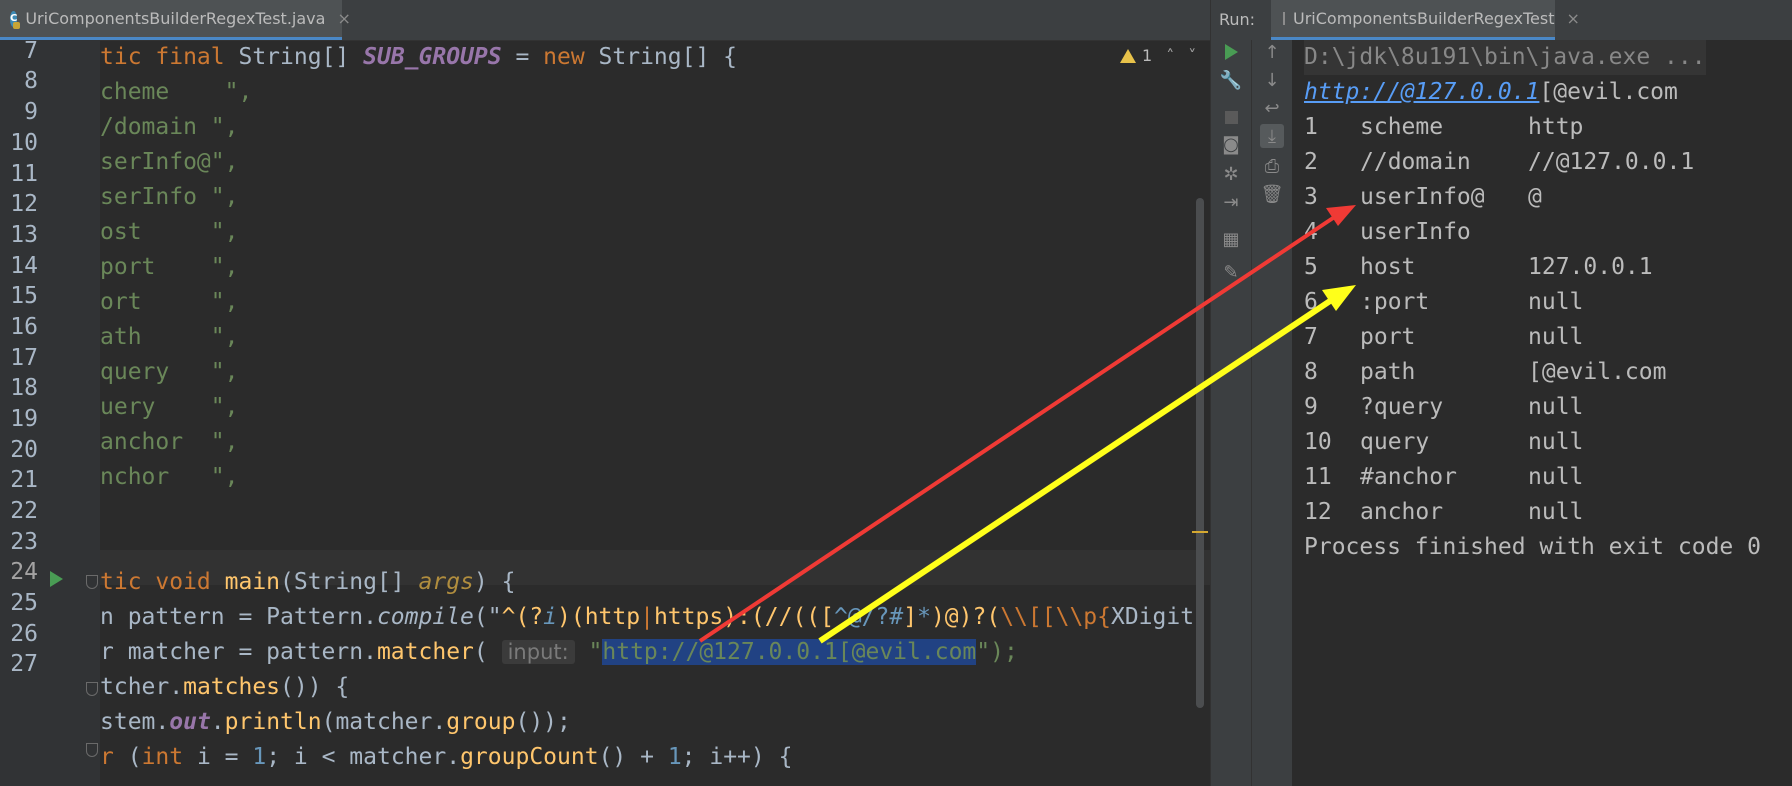 The width and height of the screenshot is (1792, 786). Describe the element at coordinates (31, 81) in the screenshot. I see `line-number: 8` at that location.